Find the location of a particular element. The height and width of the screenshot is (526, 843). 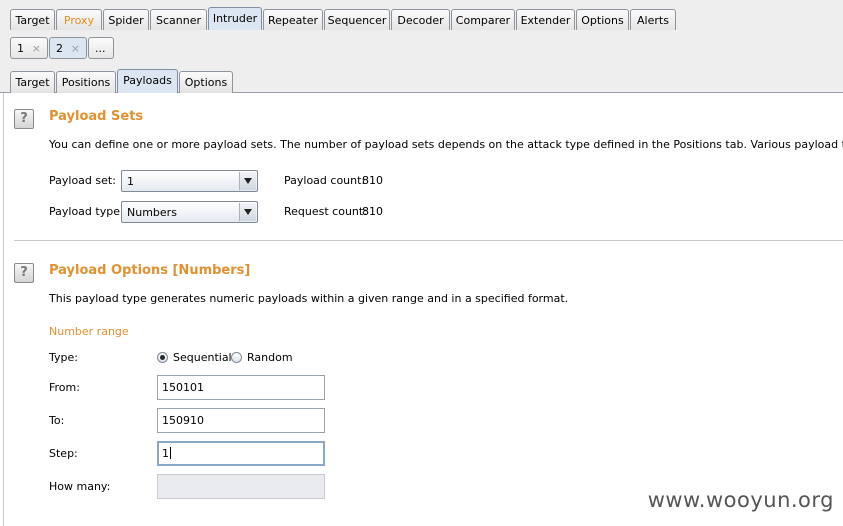

payload-set-label: Payload set: is located at coordinates (82, 180).